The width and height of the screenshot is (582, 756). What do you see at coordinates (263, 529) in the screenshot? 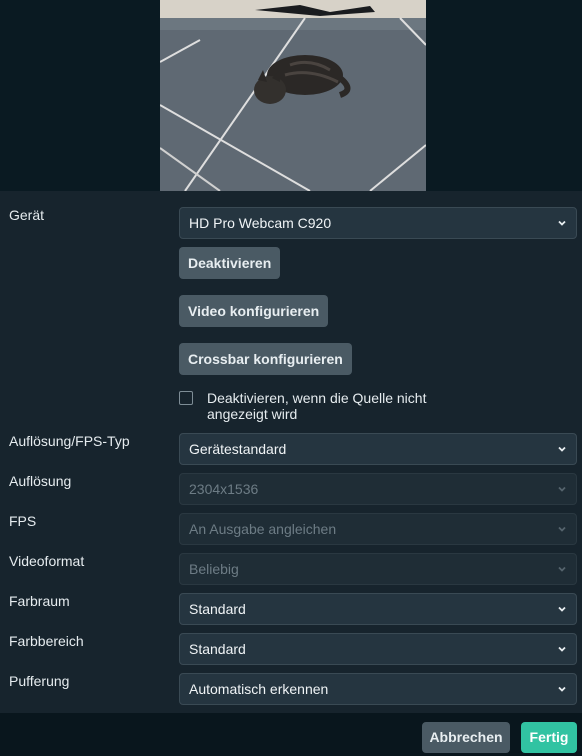
I see `fps-value: An Ausgabe angleichen` at bounding box center [263, 529].